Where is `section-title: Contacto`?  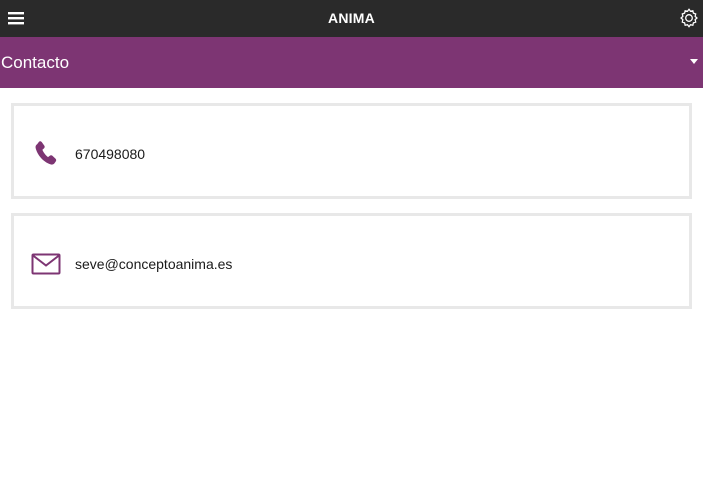
section-title: Contacto is located at coordinates (35, 62).